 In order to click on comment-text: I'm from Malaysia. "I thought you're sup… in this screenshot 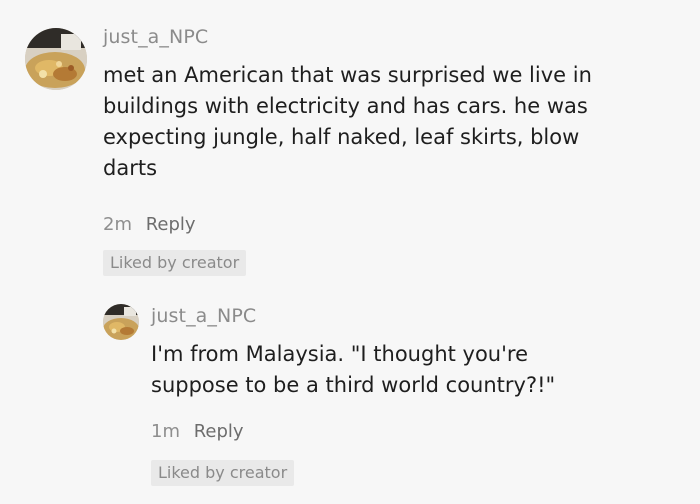, I will do `click(411, 370)`.